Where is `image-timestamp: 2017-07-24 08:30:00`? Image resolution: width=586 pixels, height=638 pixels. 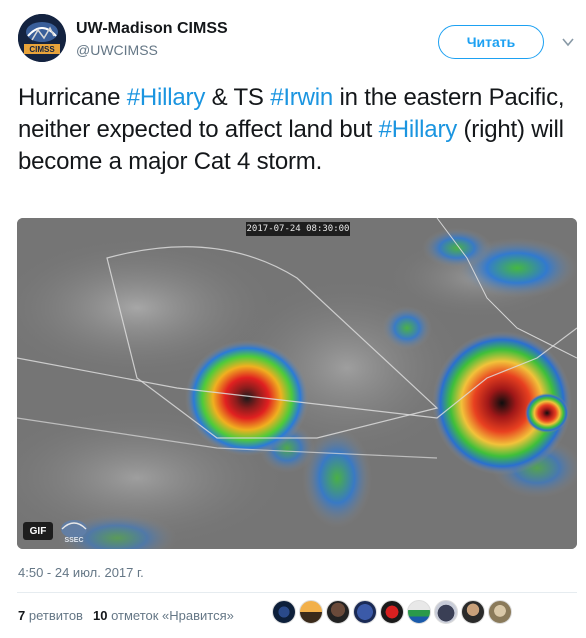 image-timestamp: 2017-07-24 08:30:00 is located at coordinates (298, 229).